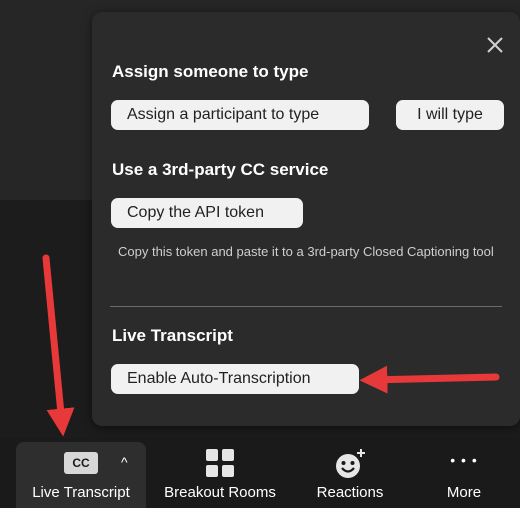  I want to click on reactions-label: Reactions, so click(350, 492).